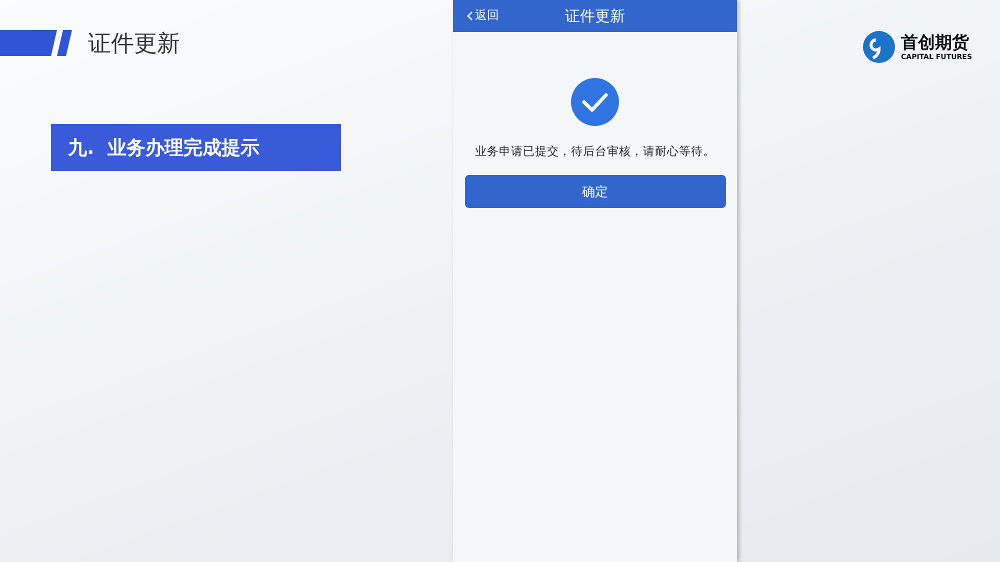 The width and height of the screenshot is (1000, 562). What do you see at coordinates (470, 15) in the screenshot?
I see `chevron-left-icon` at bounding box center [470, 15].